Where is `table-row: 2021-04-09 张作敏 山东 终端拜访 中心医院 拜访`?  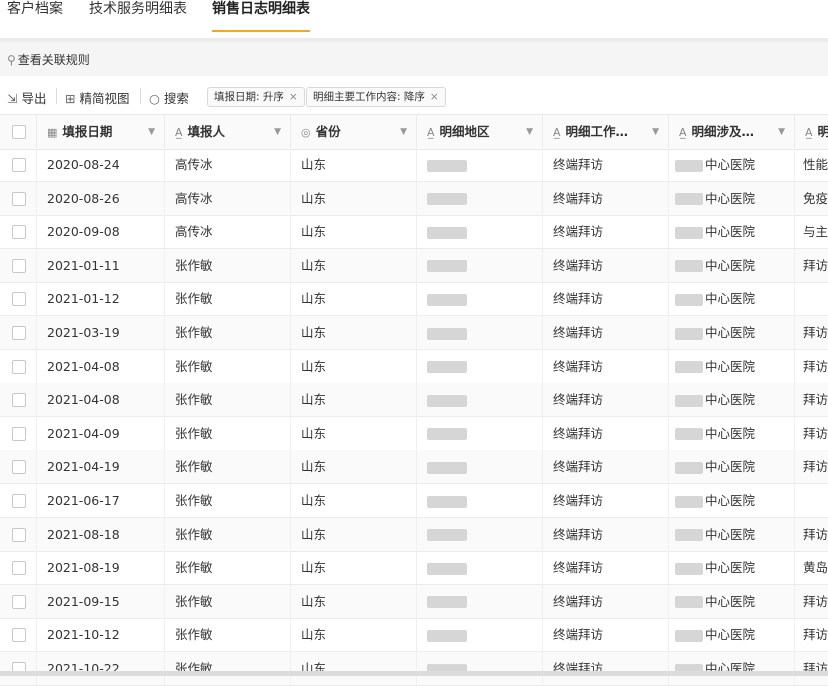 table-row: 2021-04-09 张作敏 山东 终端拜访 中心医院 拜访 is located at coordinates (414, 433).